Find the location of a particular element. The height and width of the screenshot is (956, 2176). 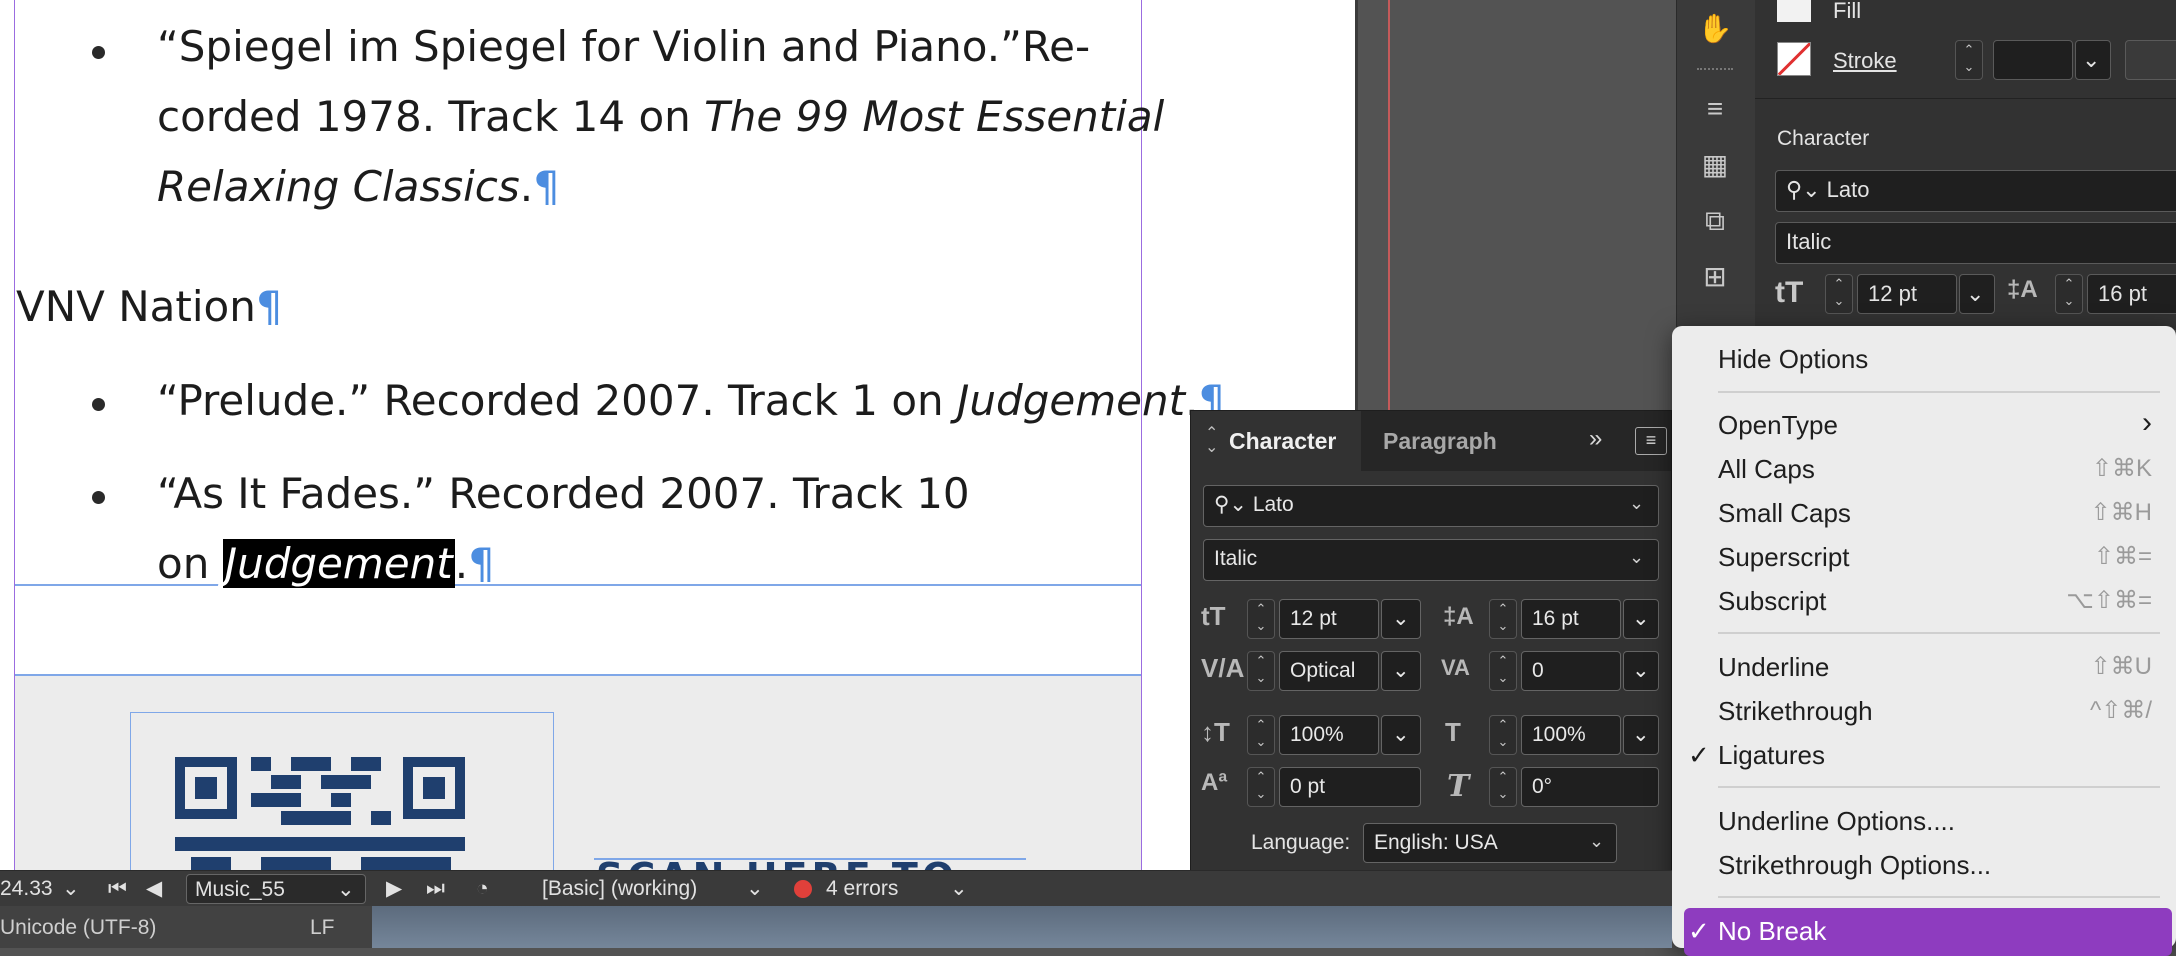

encoding-label: Unicode (UTF-8) is located at coordinates (78, 927).